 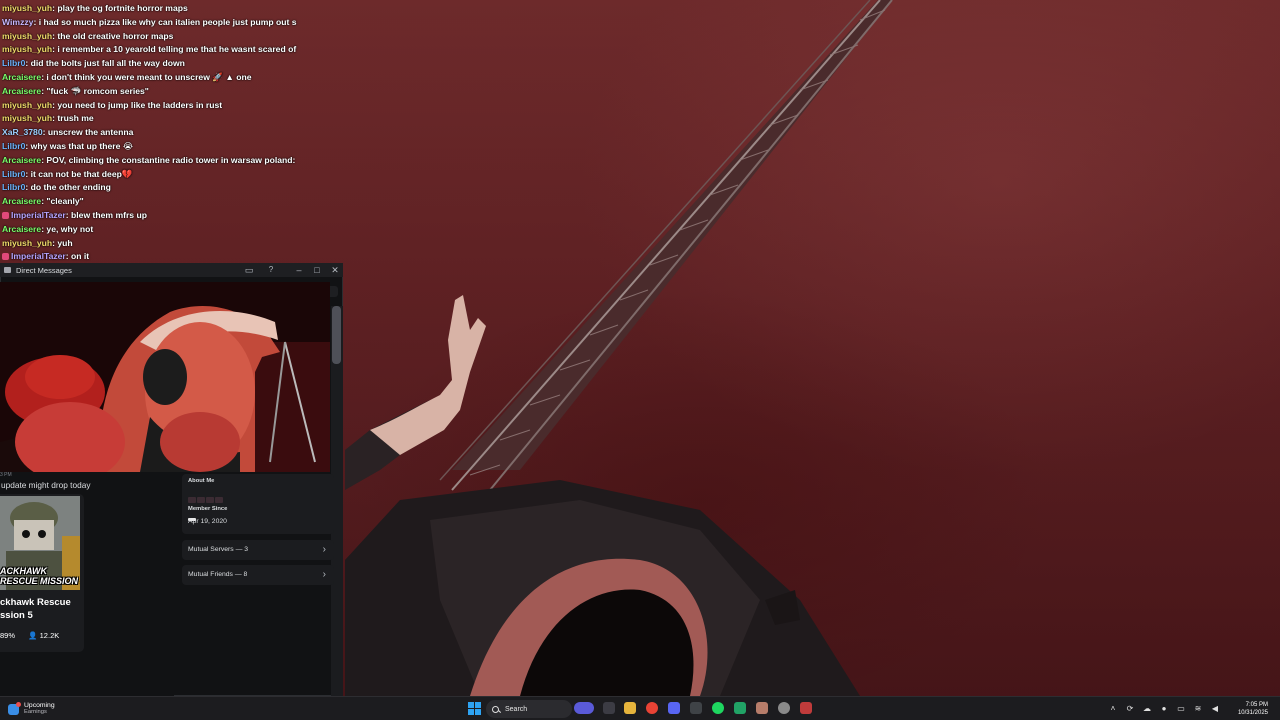 What do you see at coordinates (806, 708) in the screenshot?
I see `game-launcher-icon` at bounding box center [806, 708].